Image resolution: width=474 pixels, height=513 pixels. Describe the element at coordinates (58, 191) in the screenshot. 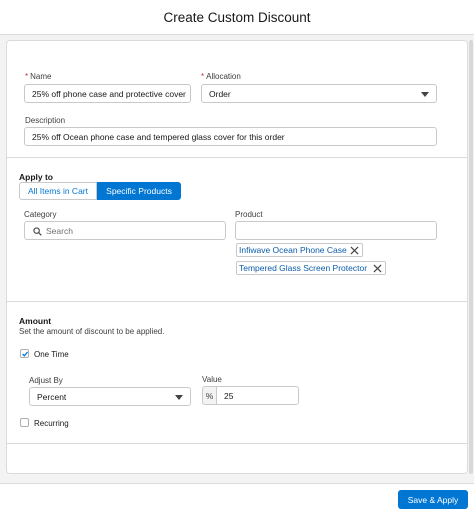

I see `tab-all-items-in-cart: All Items in Cart` at that location.